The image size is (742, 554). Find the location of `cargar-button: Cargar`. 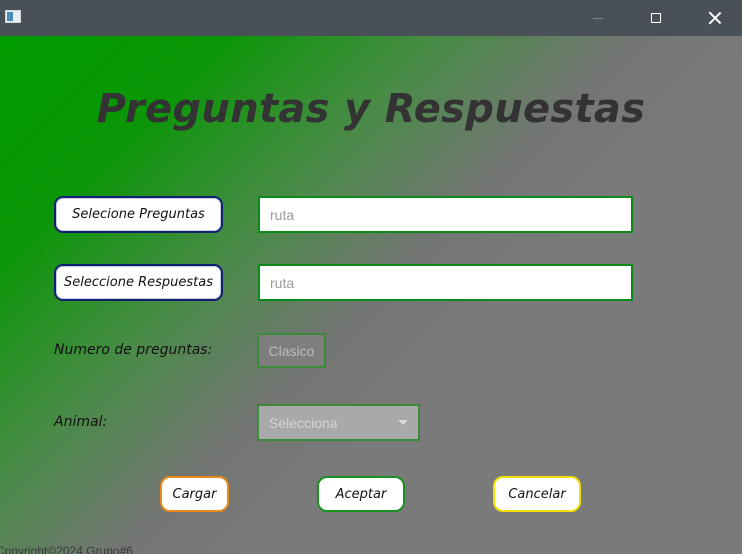

cargar-button: Cargar is located at coordinates (194, 494).